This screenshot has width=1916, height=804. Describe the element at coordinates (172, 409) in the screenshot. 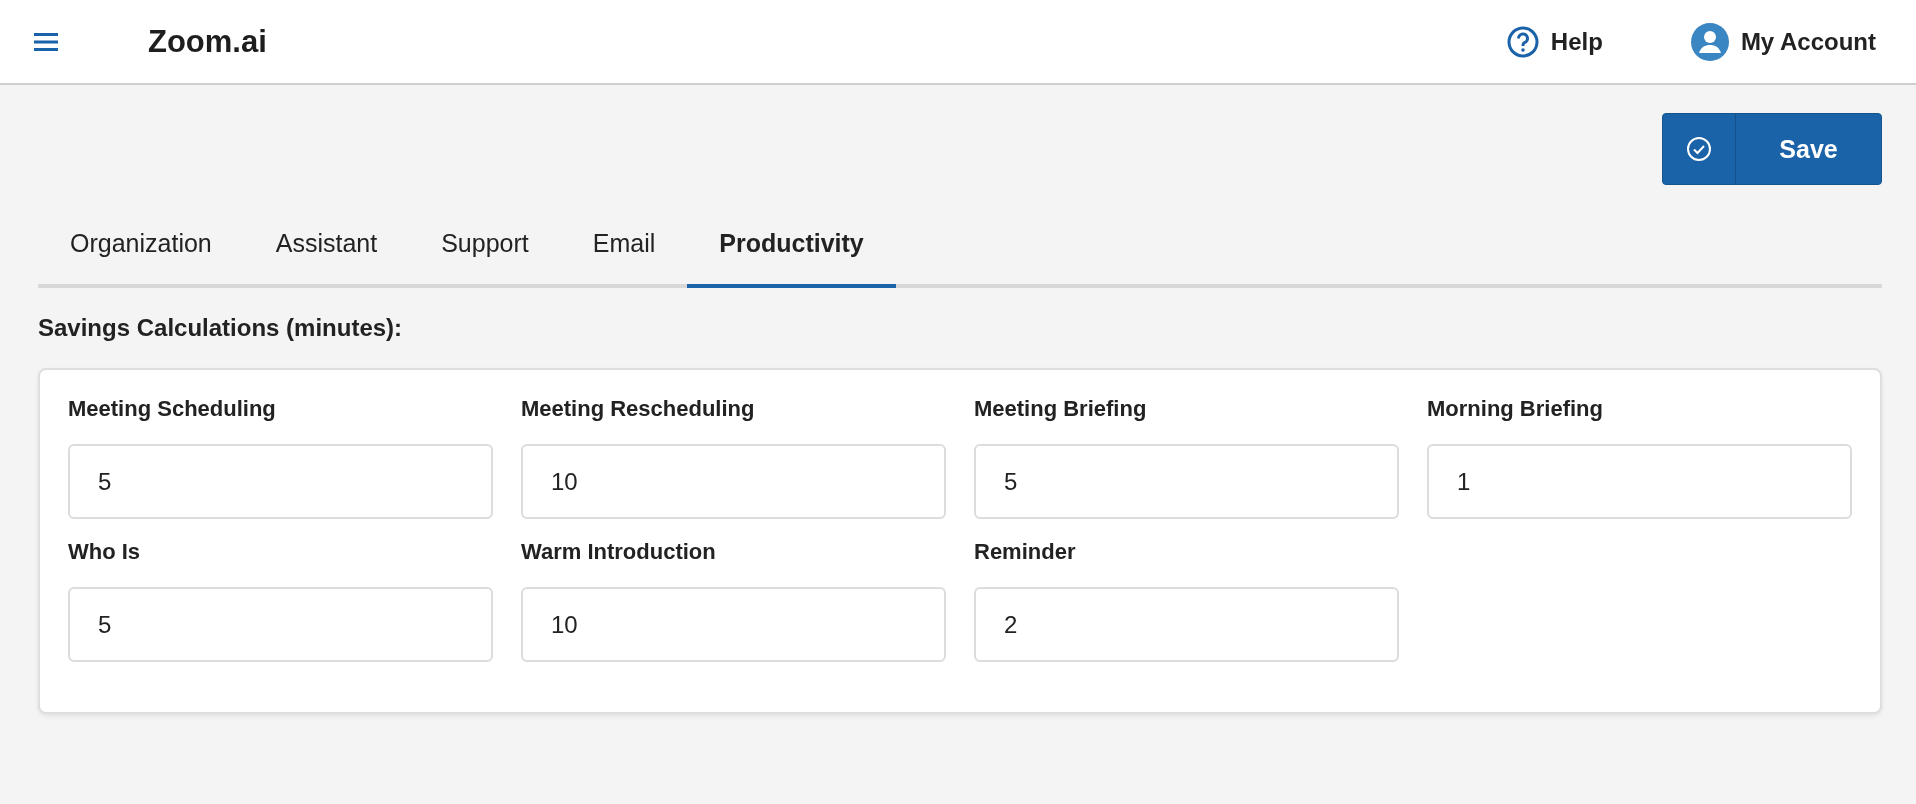

I see `field-label: Meeting Scheduling` at that location.